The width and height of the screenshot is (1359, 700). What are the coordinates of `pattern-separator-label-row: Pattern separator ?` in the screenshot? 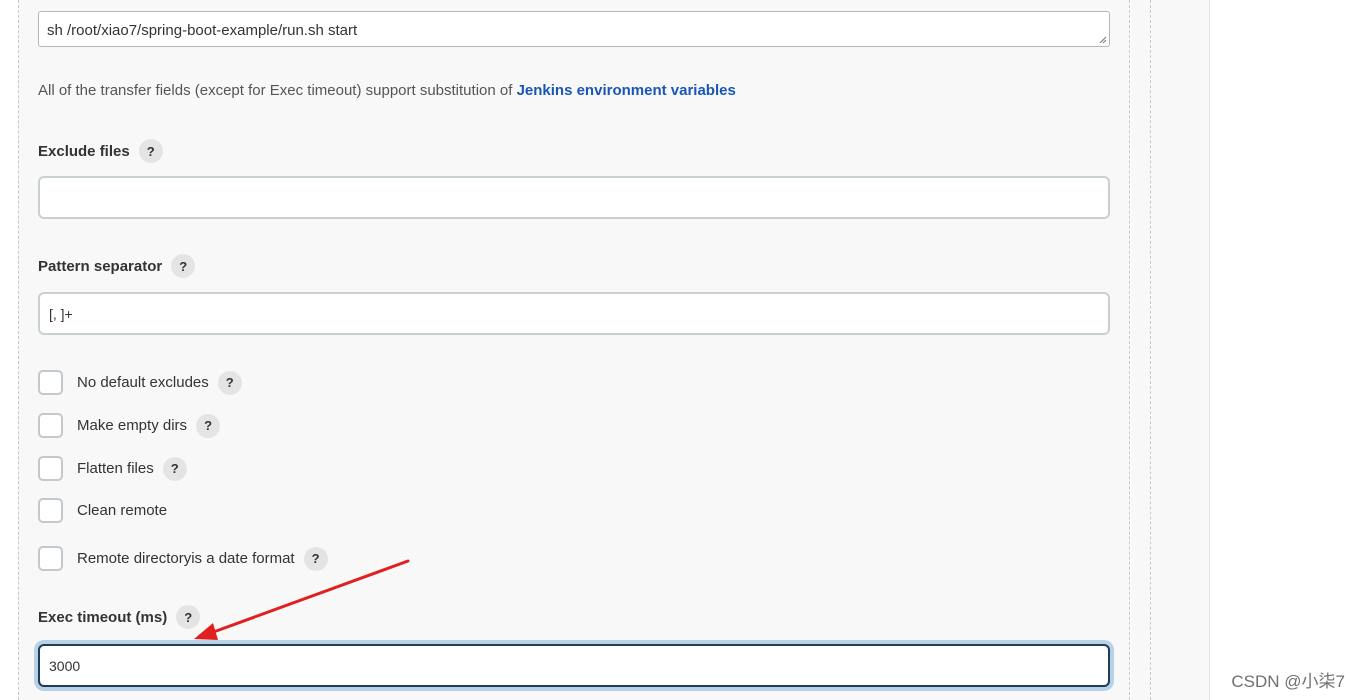 It's located at (117, 266).